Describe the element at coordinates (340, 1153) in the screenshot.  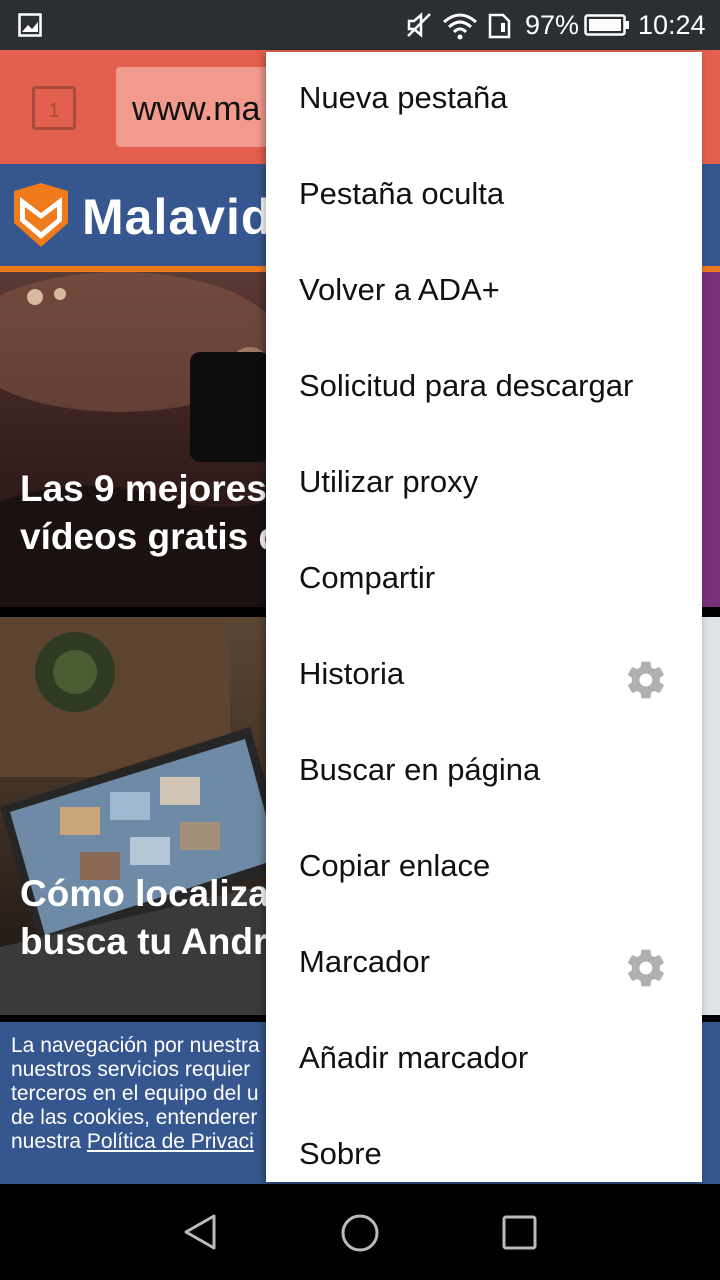
I see `menu-item-label: Sobre` at that location.